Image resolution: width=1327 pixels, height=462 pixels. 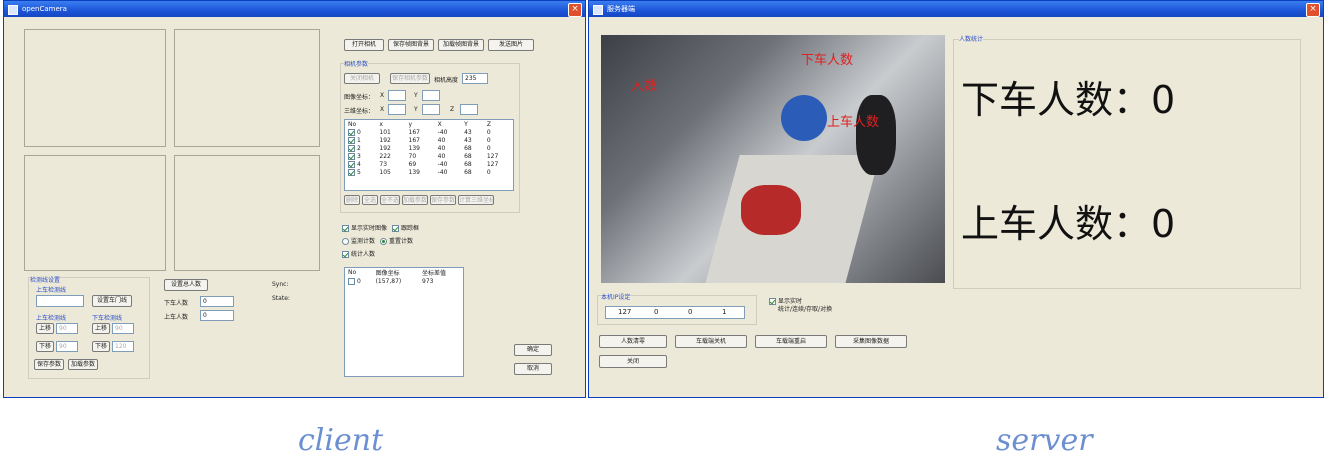 What do you see at coordinates (45, 346) in the screenshot?
I see `up-line-move-down-button: 下移` at bounding box center [45, 346].